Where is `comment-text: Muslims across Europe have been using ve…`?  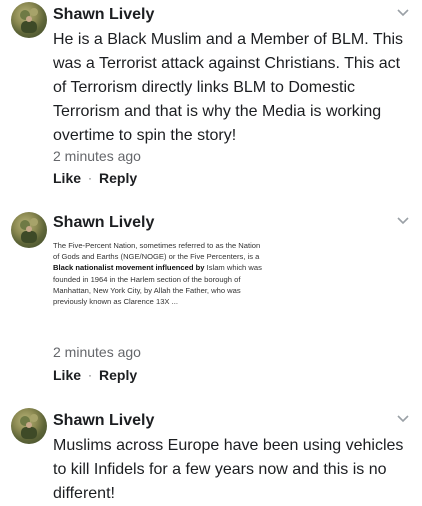
comment-text: Muslims across Europe have been using ve… is located at coordinates (228, 469).